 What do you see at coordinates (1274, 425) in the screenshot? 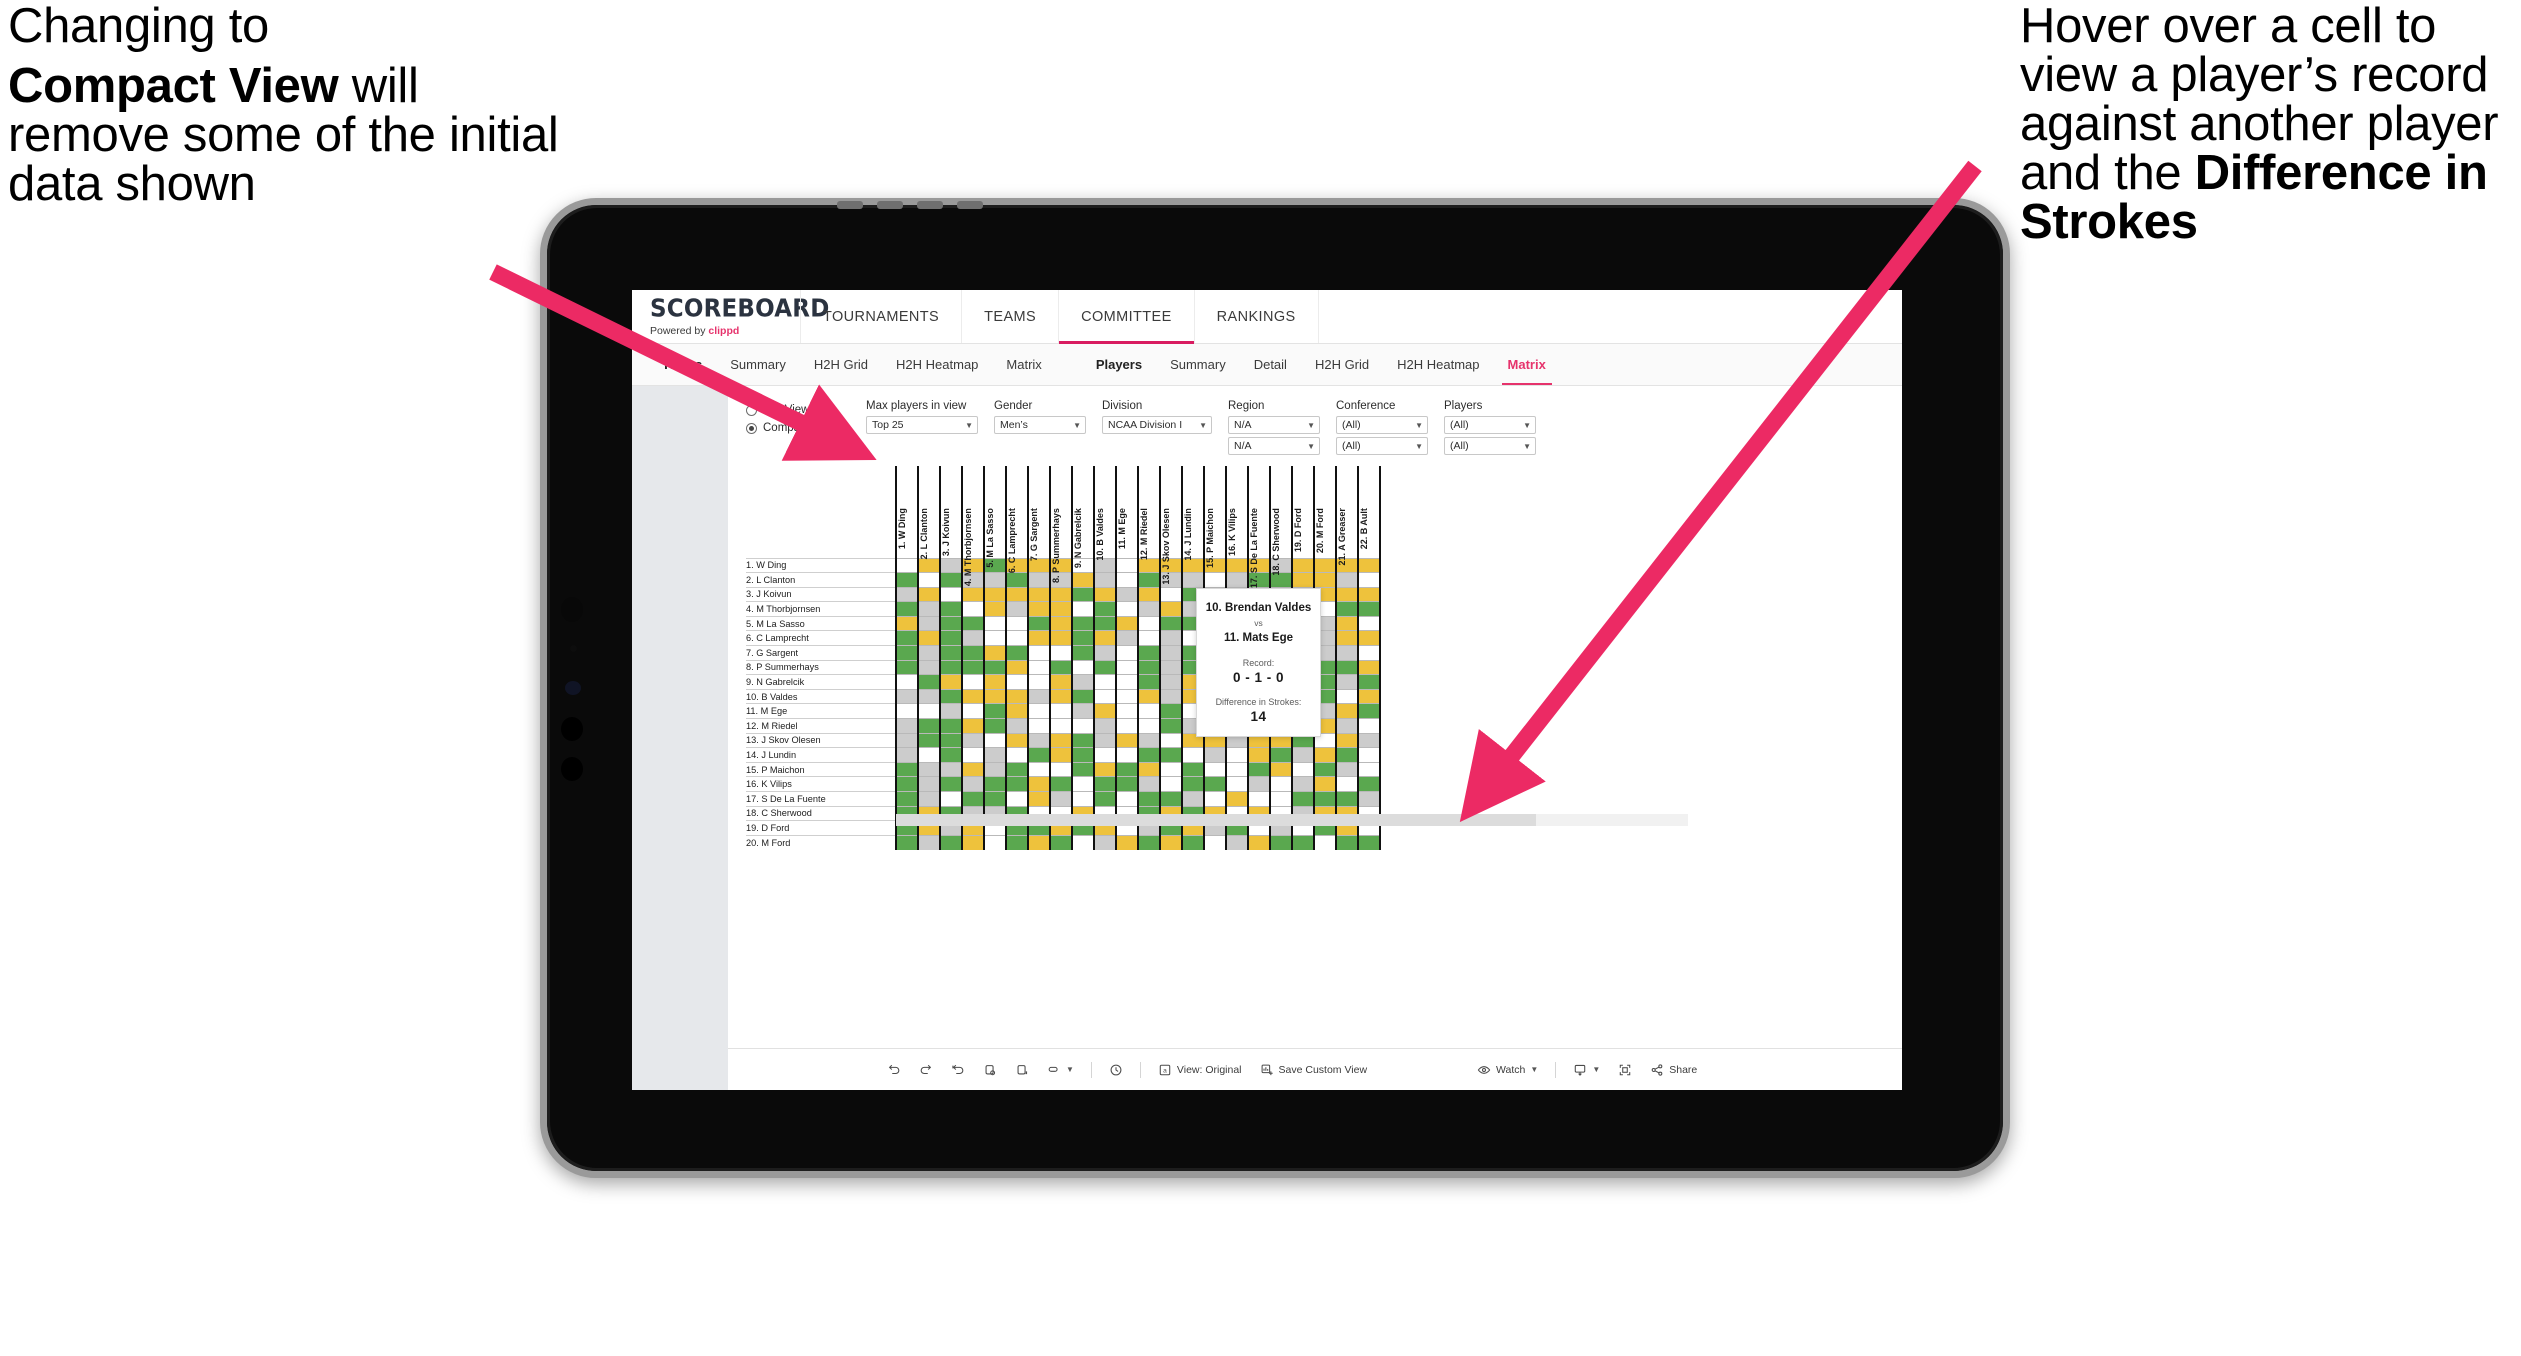
I see `select-region-1: N/A ▼` at bounding box center [1274, 425].